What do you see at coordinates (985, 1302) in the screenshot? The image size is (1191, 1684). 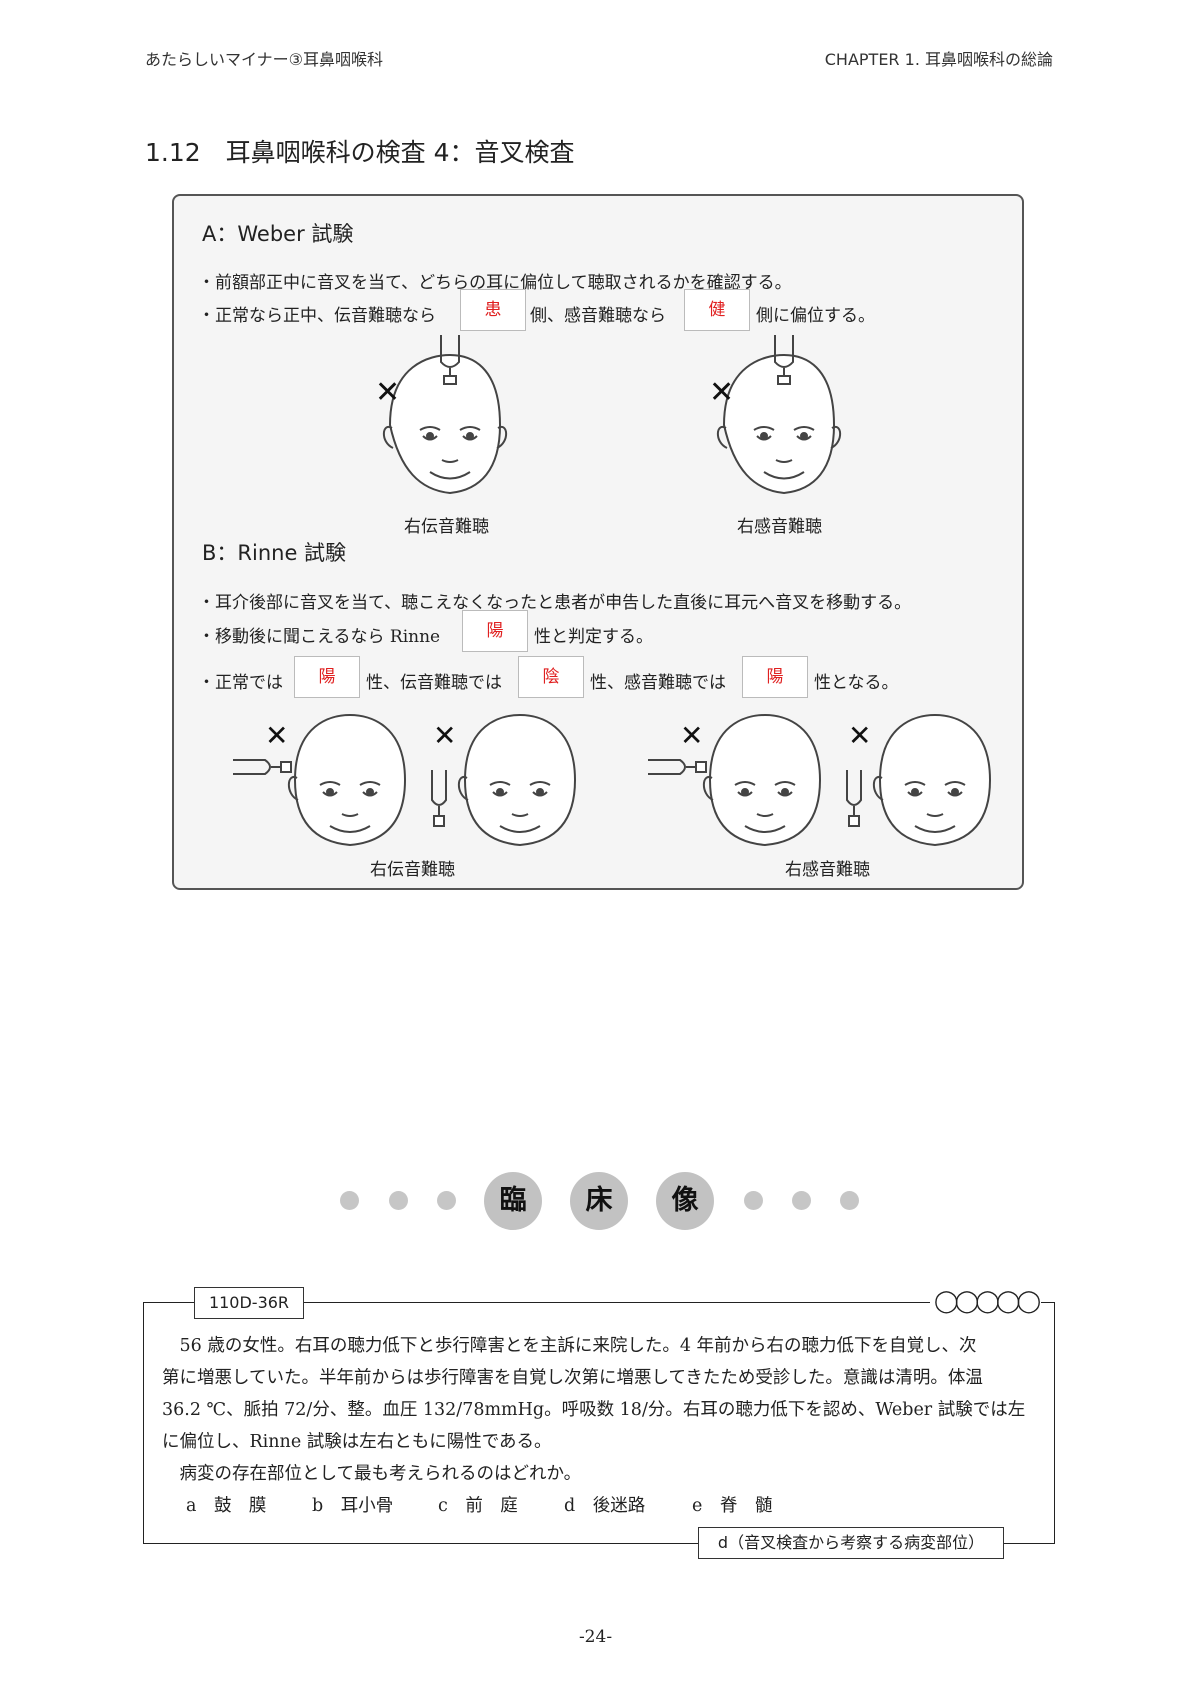 I see `difficulty-rating: ◯◯◯◯◯` at bounding box center [985, 1302].